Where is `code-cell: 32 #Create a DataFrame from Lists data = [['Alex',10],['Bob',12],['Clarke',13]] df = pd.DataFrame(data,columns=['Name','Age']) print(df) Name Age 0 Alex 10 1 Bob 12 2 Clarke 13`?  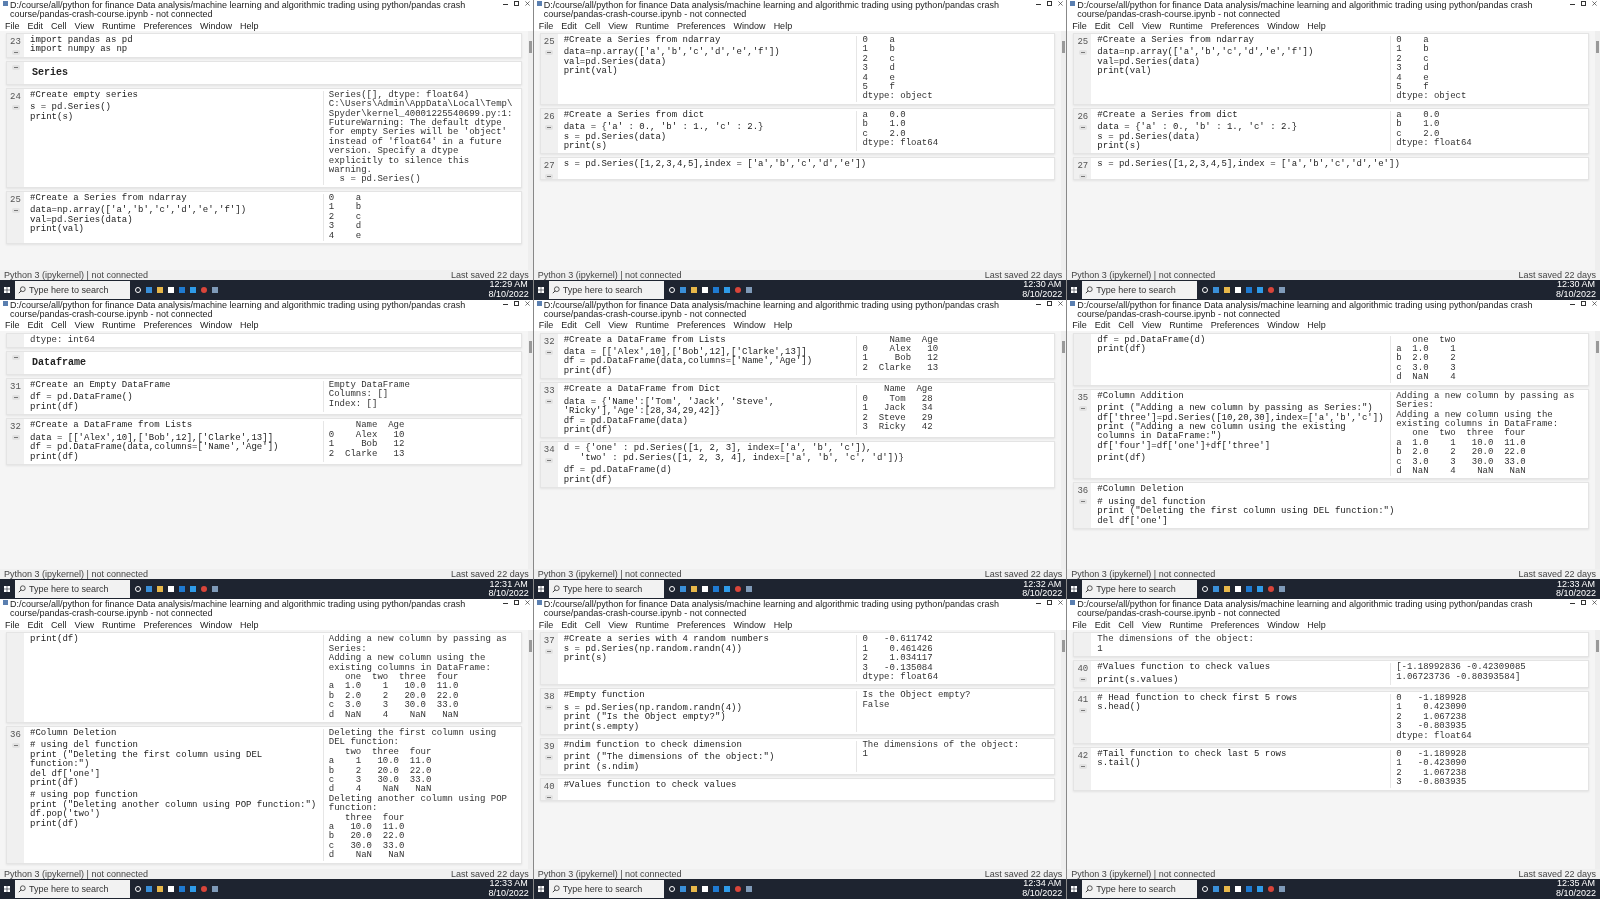
code-cell: 32 #Create a DataFrame from Lists data = [['Alex',10],['Bob',12],['Clarke',13]] df = pd.DataFrame(data,columns=['Name','Age']) print(df) Name Age 0 Alex 10 1 Bob 12 2 Clarke 13 is located at coordinates (264, 441).